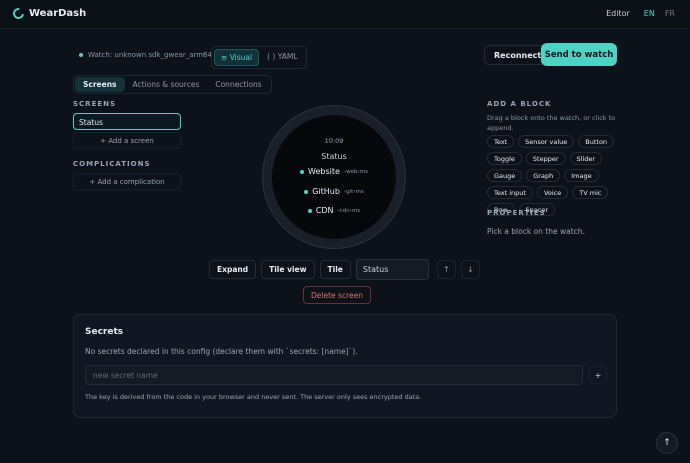  Describe the element at coordinates (127, 181) in the screenshot. I see `add-complication-button: + Add a complication` at that location.